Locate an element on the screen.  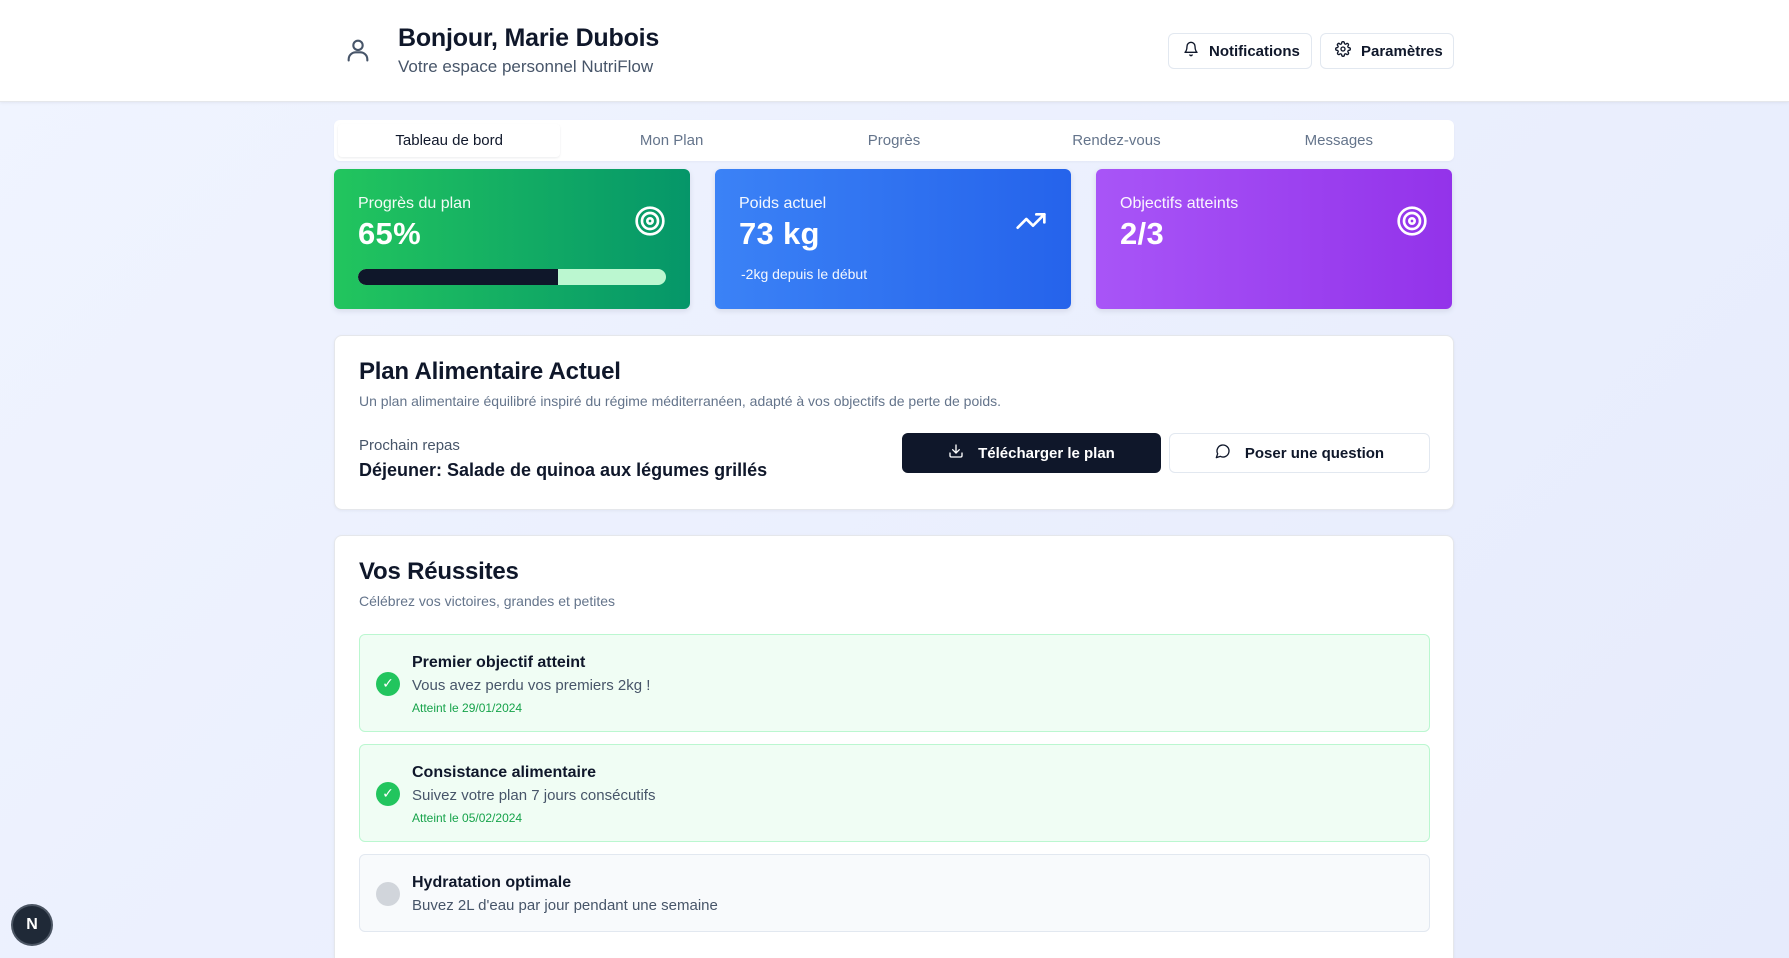
greeting-subtitle: Votre espace personnel NutriFlow is located at coordinates (526, 66).